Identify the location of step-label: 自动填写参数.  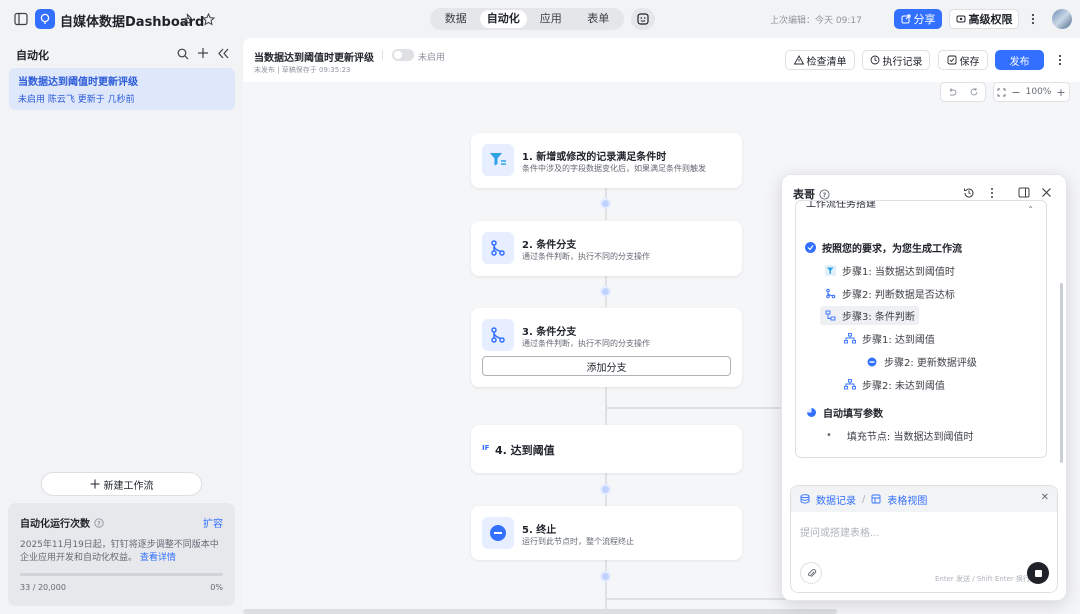
(853, 414).